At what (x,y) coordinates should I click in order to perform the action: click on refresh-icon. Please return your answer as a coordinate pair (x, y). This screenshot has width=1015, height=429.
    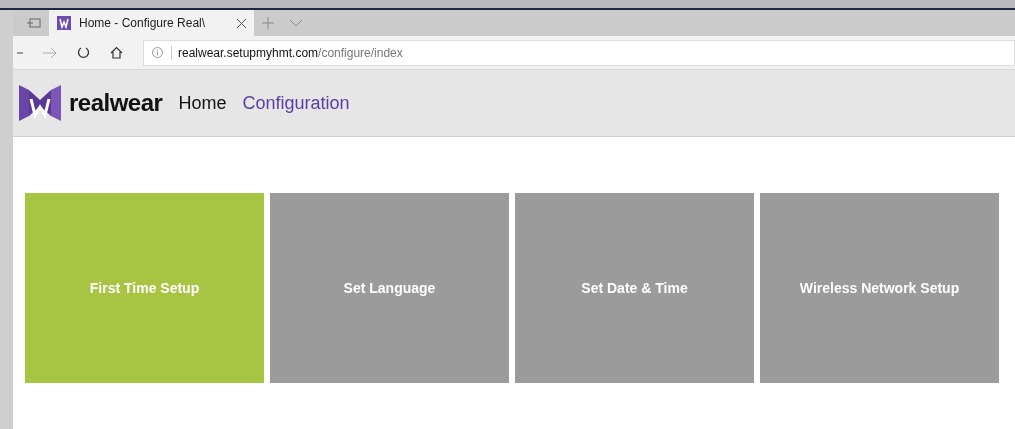
    Looking at the image, I should click on (83, 52).